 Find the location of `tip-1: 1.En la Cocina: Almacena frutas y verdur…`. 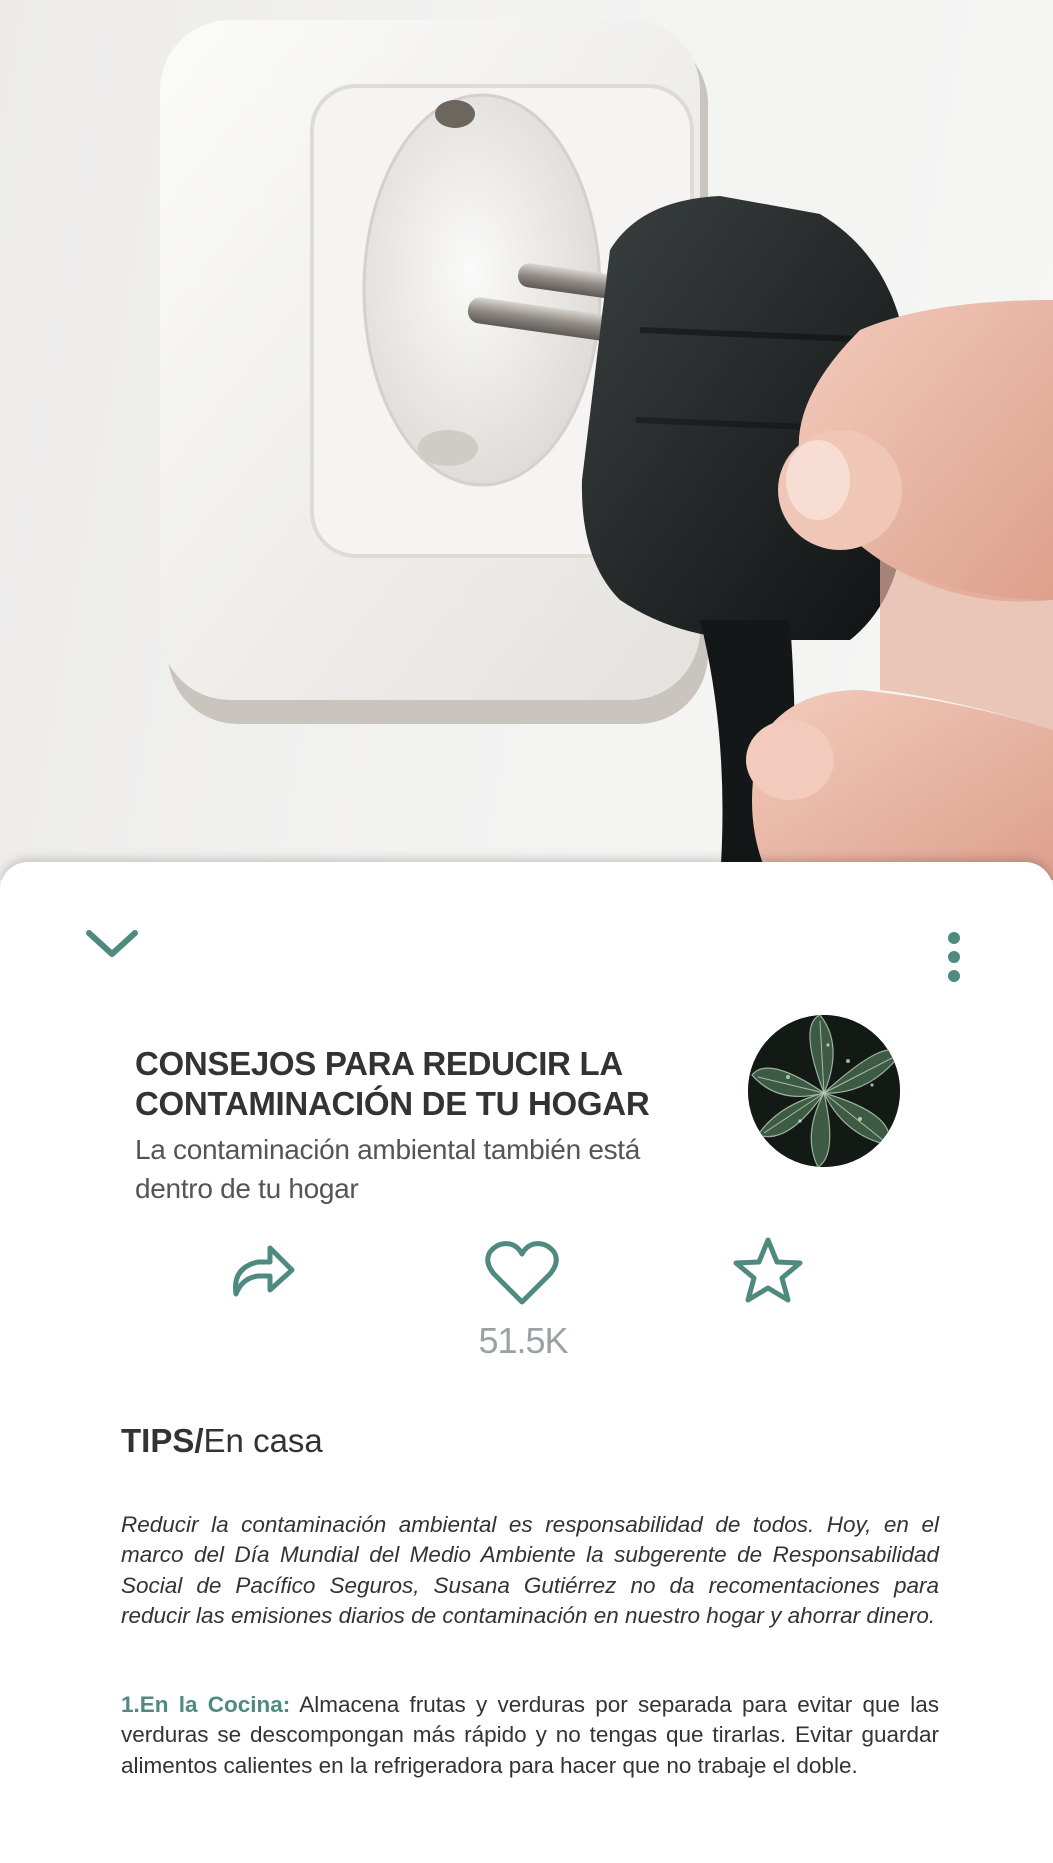

tip-1: 1.En la Cocina: Almacena frutas y verdur… is located at coordinates (530, 1735).